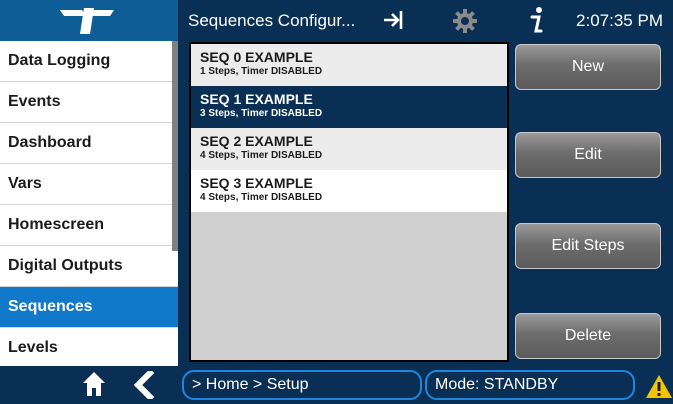 This screenshot has width=673, height=404. I want to click on info-icon, so click(537, 22).